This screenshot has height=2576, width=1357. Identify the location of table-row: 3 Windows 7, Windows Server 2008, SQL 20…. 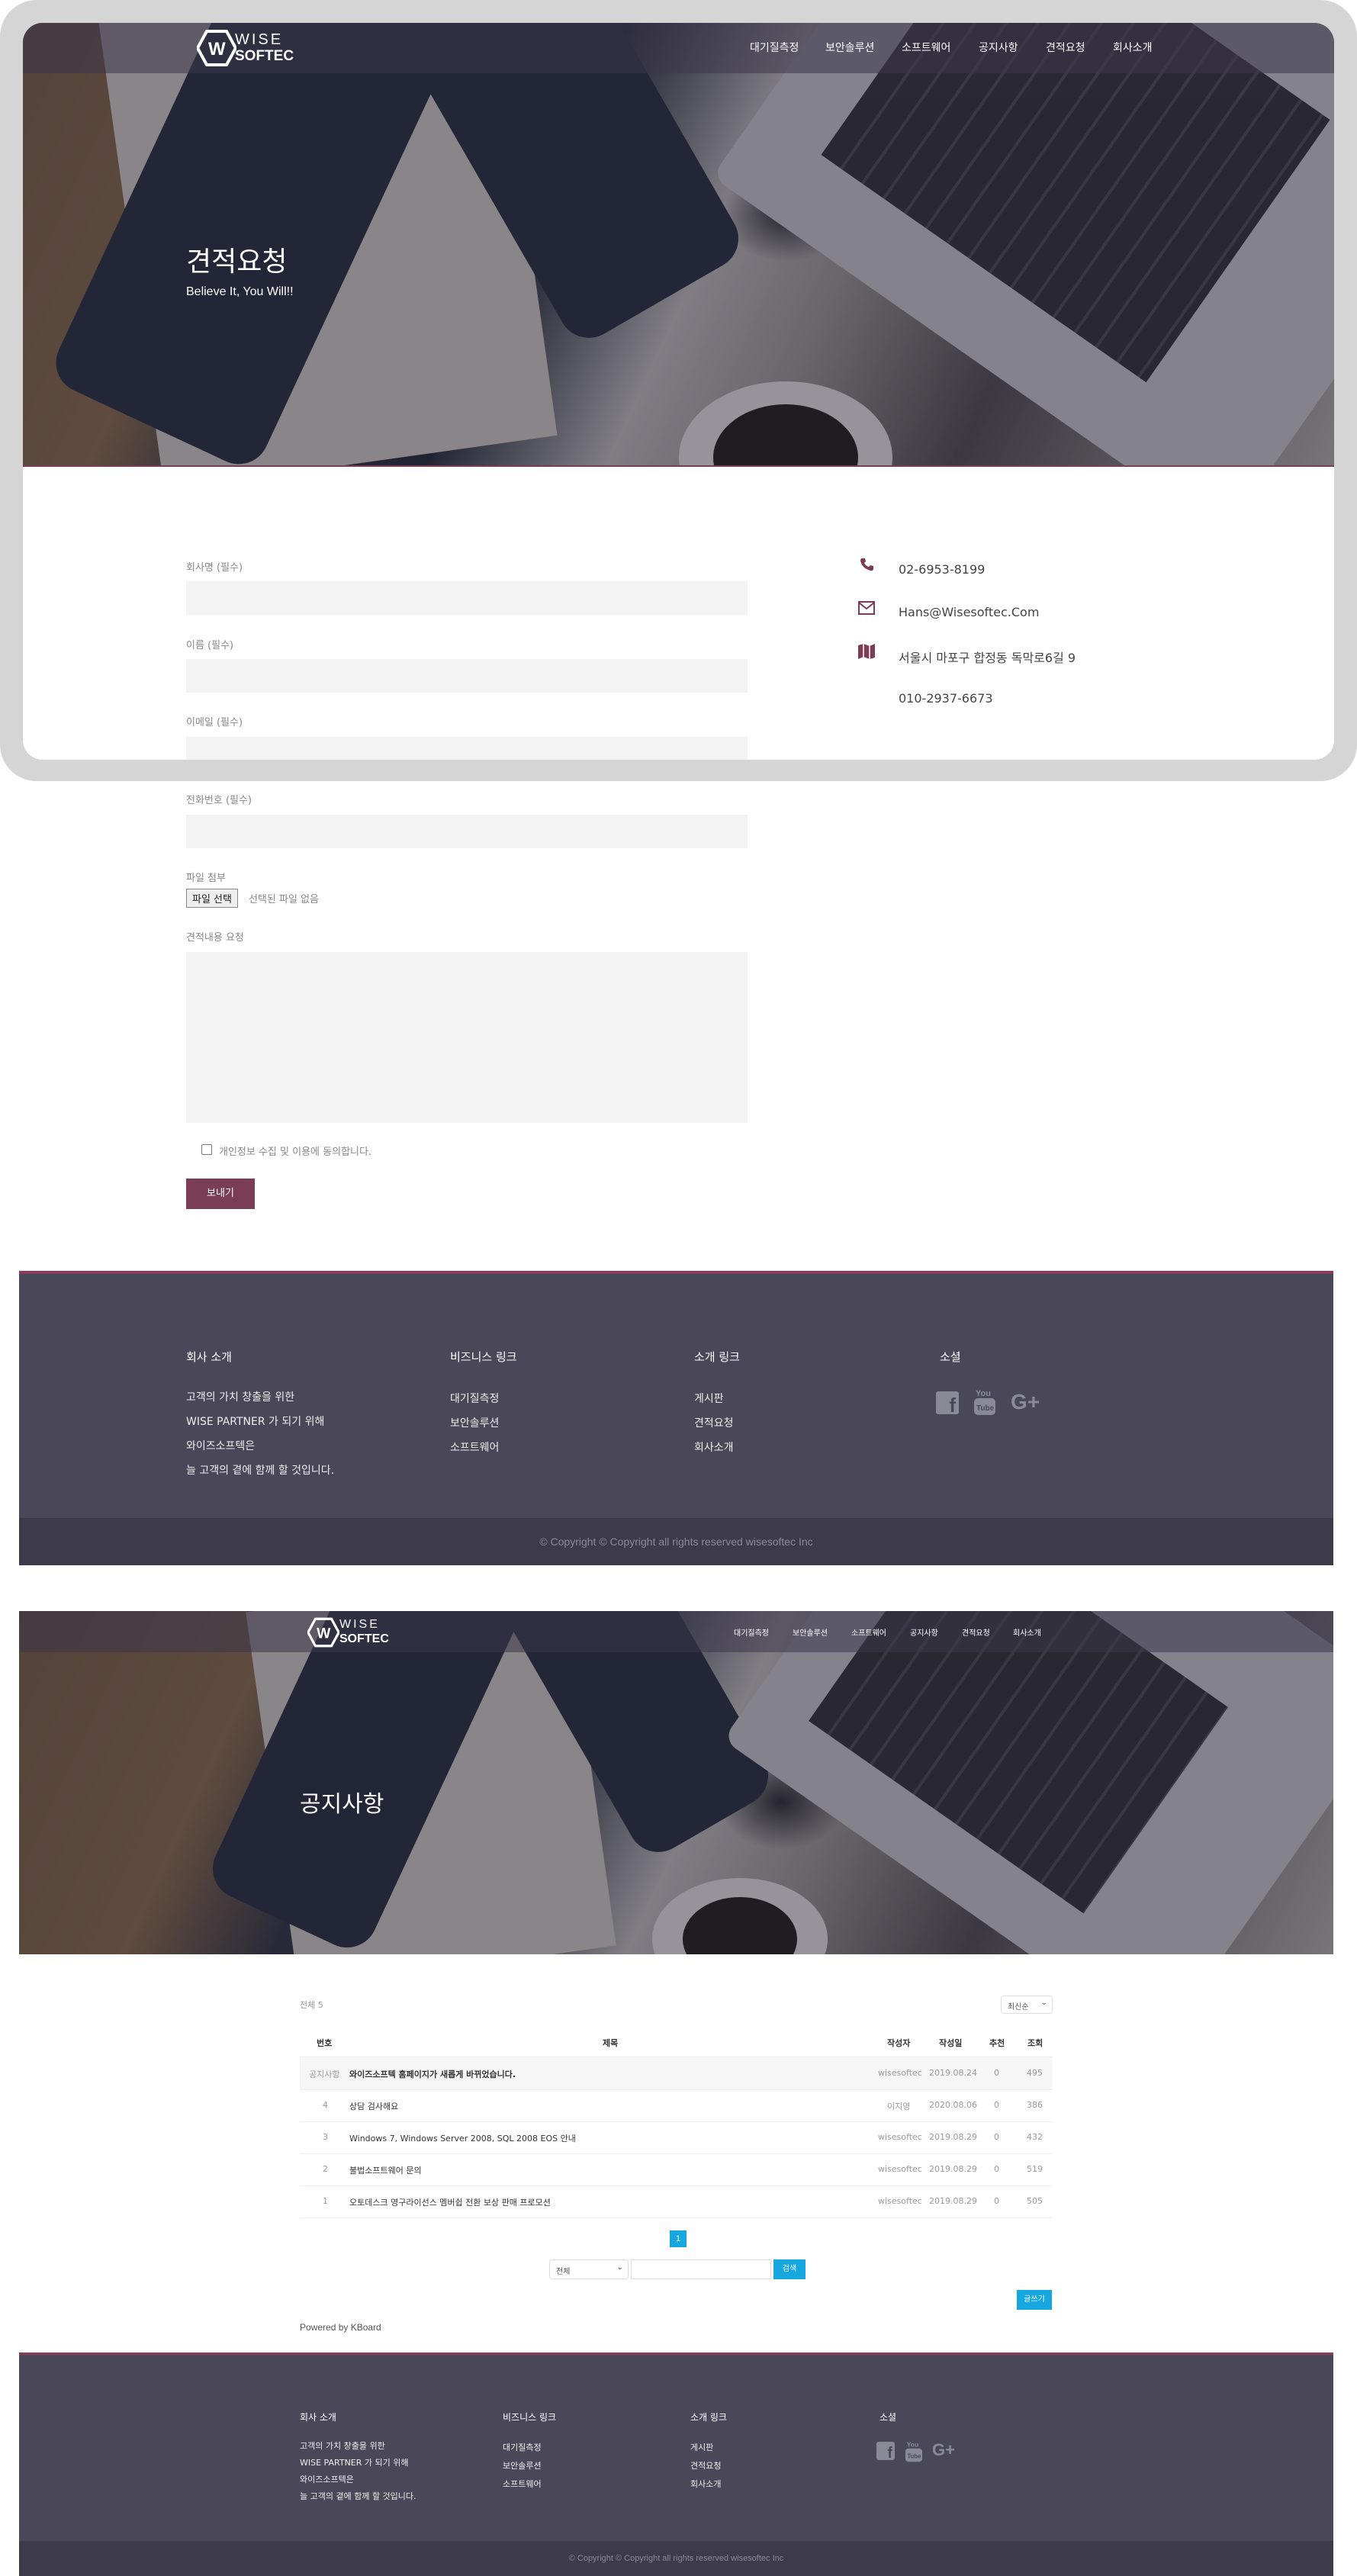
(676, 2137).